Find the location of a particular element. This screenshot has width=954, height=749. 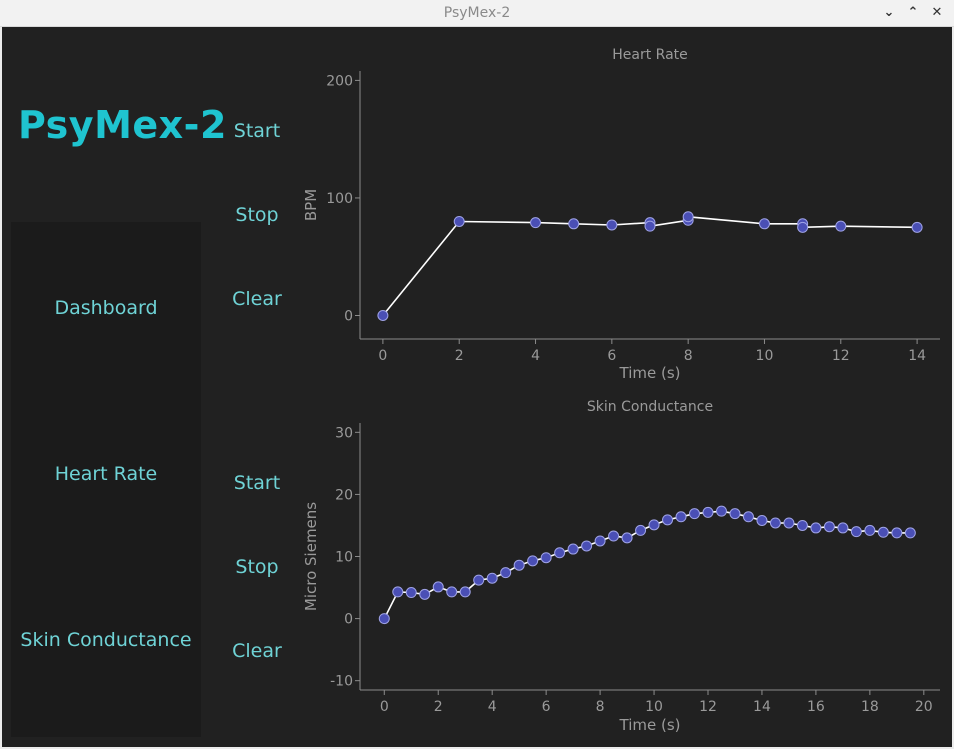

sc-x-axis-label: Time (s) is located at coordinates (650, 725).